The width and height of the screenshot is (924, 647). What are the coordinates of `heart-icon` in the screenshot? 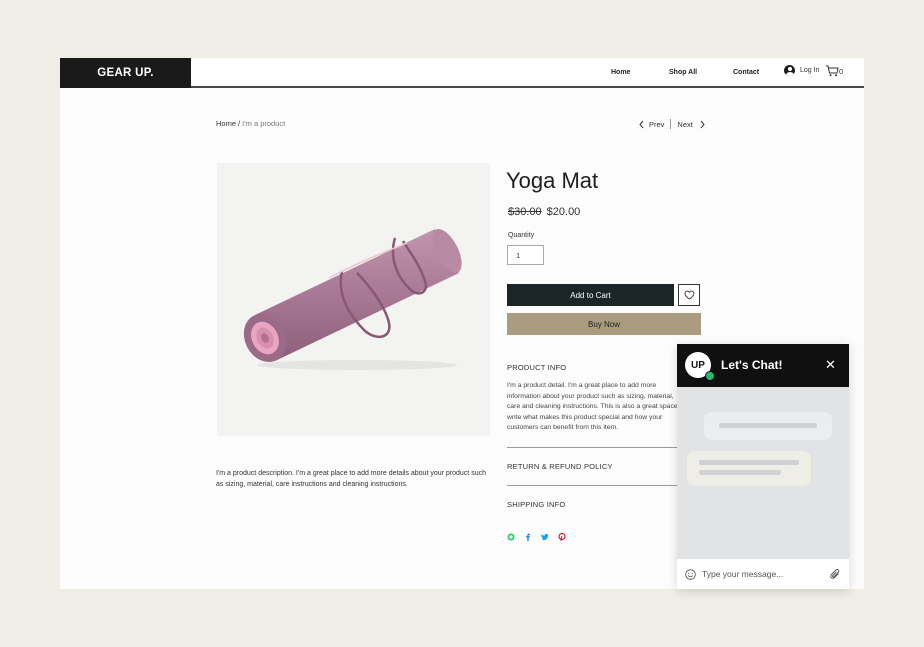 It's located at (689, 295).